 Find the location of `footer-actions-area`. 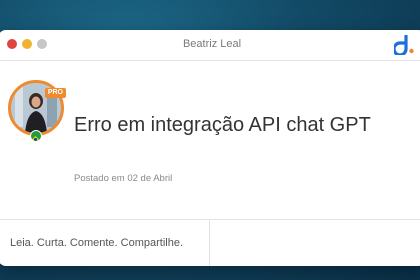

footer-actions-area is located at coordinates (315, 243).